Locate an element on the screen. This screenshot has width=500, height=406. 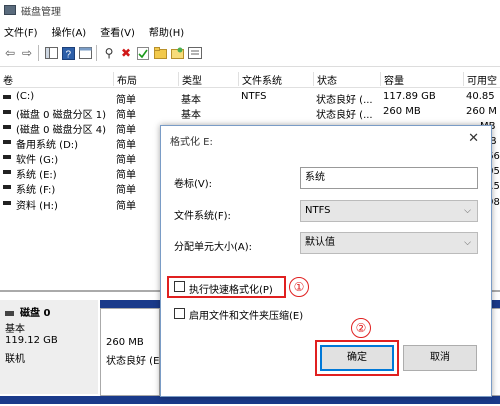
help-icon: ? is located at coordinates (68, 53).